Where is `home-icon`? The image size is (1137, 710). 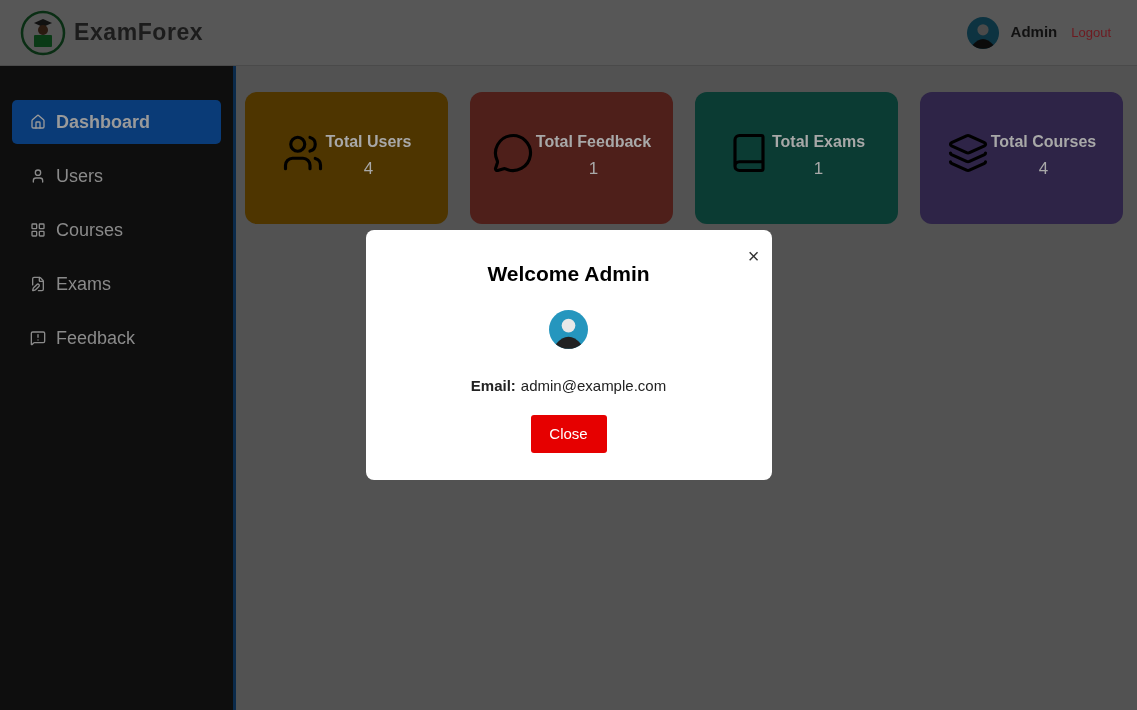
home-icon is located at coordinates (38, 122).